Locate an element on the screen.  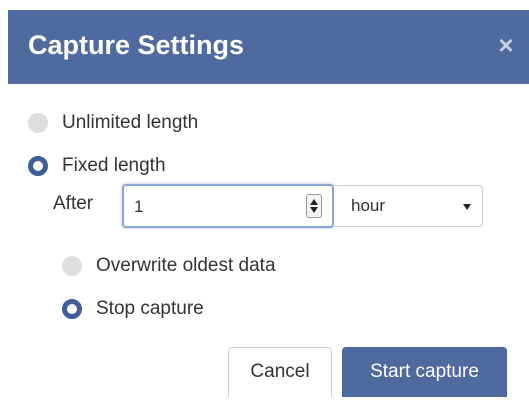
overwrite-oldest-label: Overwrite oldest data is located at coordinates (186, 265).